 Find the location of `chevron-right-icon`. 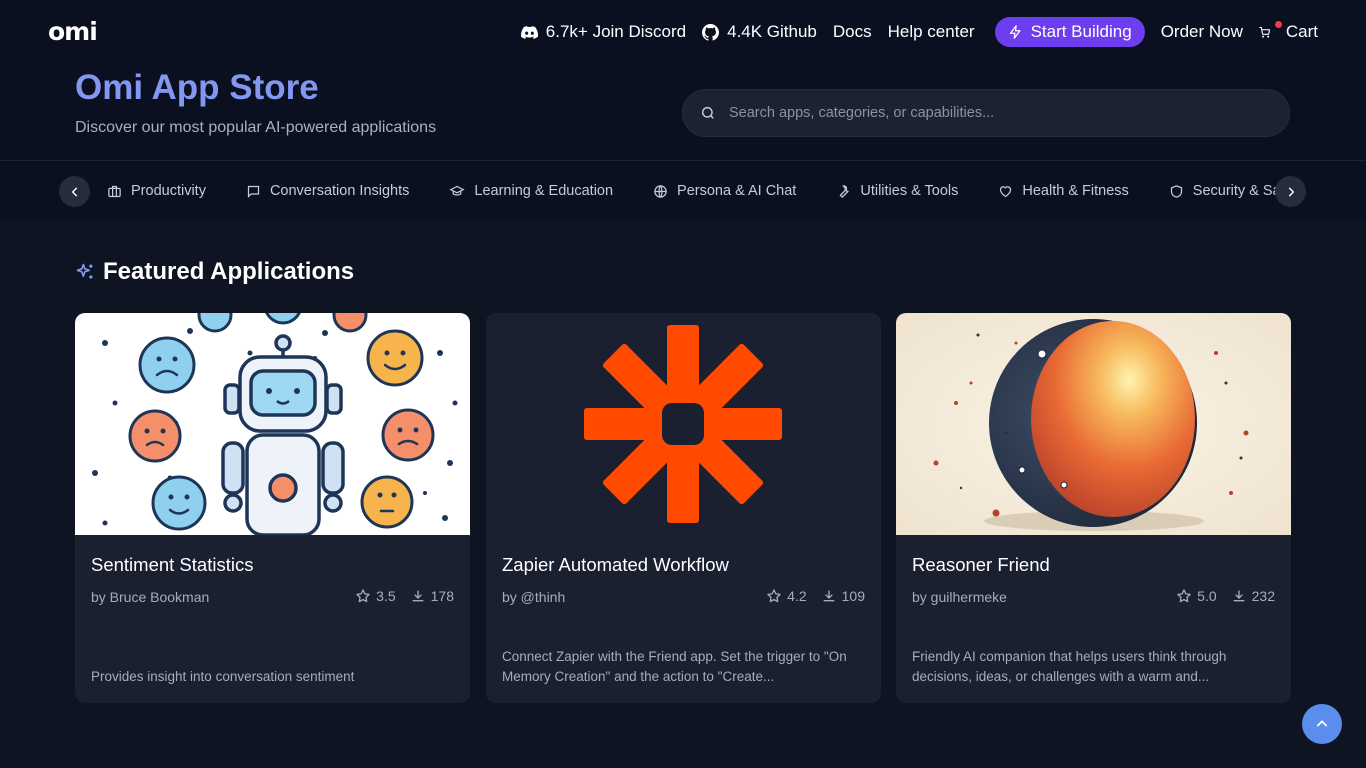

chevron-right-icon is located at coordinates (1291, 191).